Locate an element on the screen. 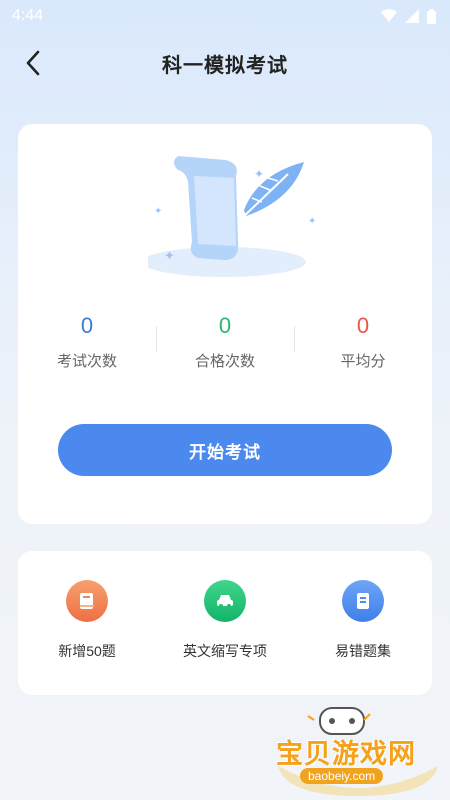 This screenshot has height=800, width=450. status-icons is located at coordinates (408, 16).